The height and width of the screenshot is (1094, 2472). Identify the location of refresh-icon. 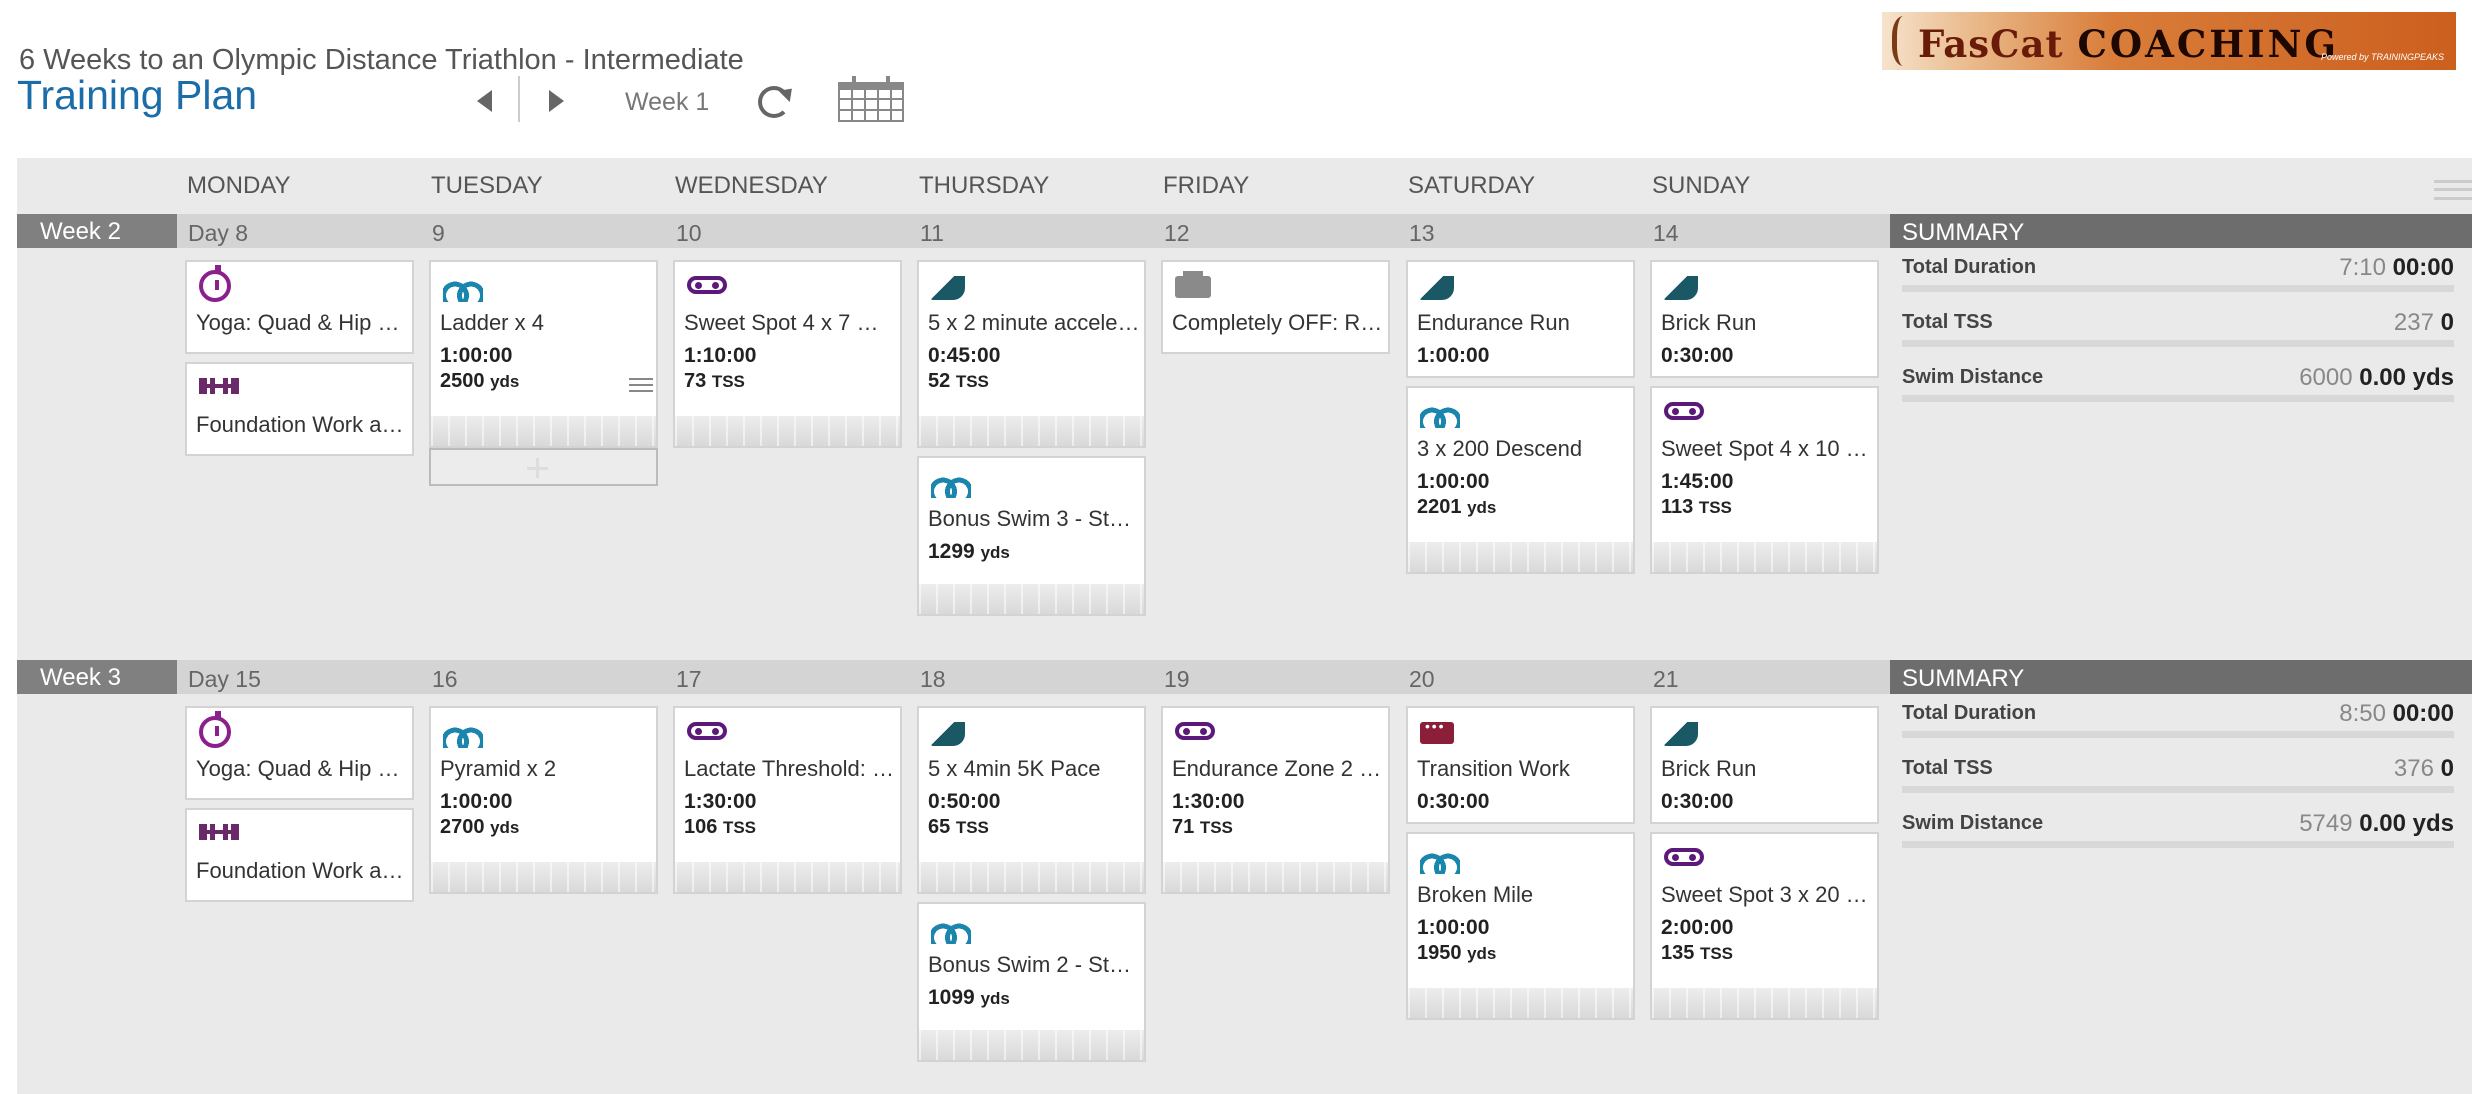
(774, 102).